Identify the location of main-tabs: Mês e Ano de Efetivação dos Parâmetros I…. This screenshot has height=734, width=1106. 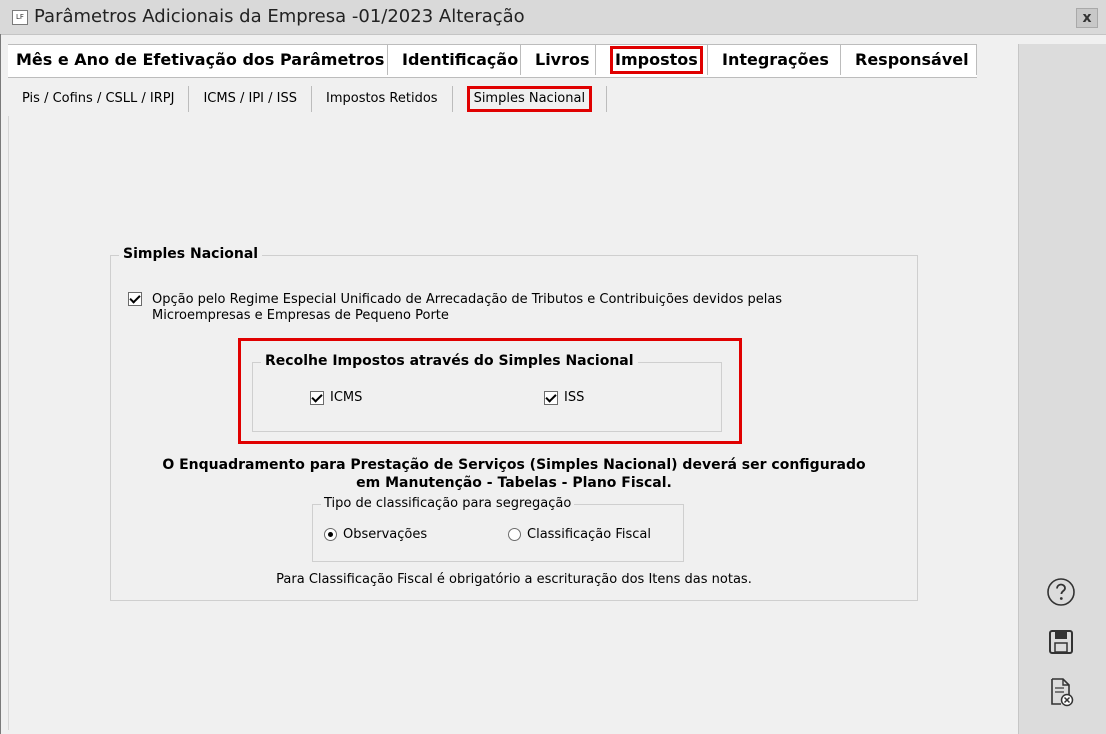
(492, 61).